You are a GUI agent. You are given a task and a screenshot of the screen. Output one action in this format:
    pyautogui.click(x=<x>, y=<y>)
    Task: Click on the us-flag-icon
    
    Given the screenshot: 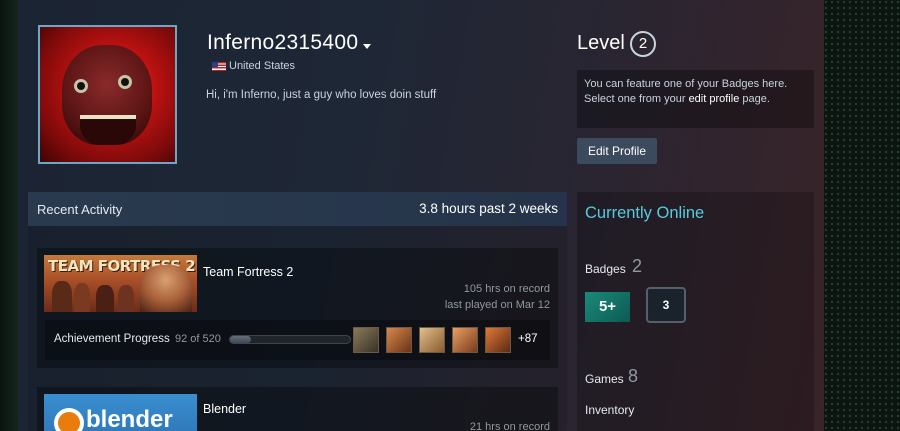 What is the action you would take?
    pyautogui.click(x=219, y=66)
    